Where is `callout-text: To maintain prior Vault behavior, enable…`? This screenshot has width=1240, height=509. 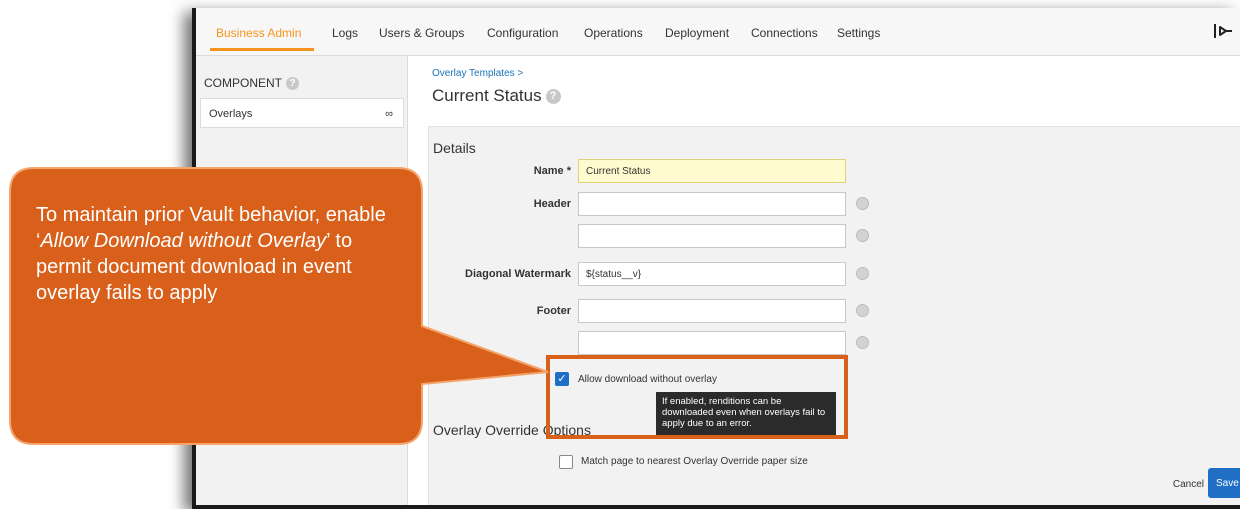
callout-text: To maintain prior Vault behavior, enable… is located at coordinates (211, 254).